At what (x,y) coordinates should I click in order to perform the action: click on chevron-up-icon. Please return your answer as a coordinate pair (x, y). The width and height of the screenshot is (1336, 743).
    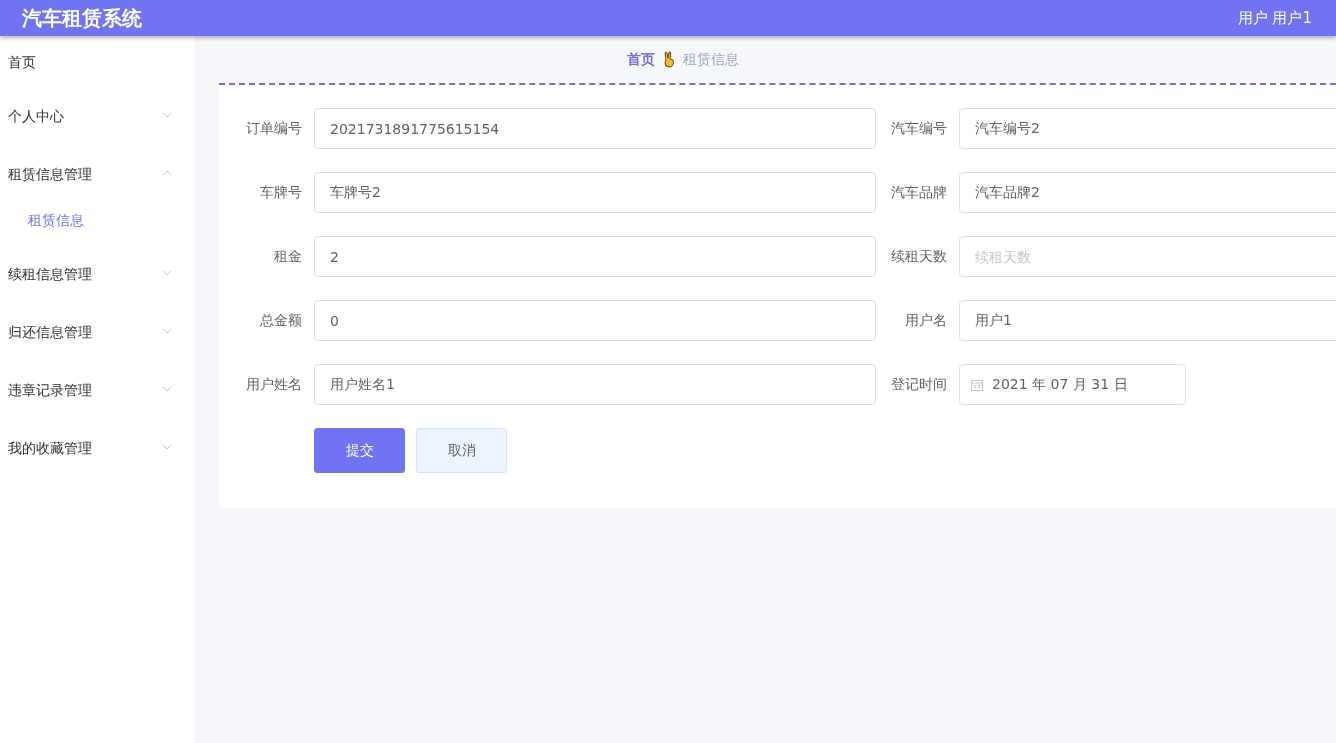
    Looking at the image, I should click on (167, 173).